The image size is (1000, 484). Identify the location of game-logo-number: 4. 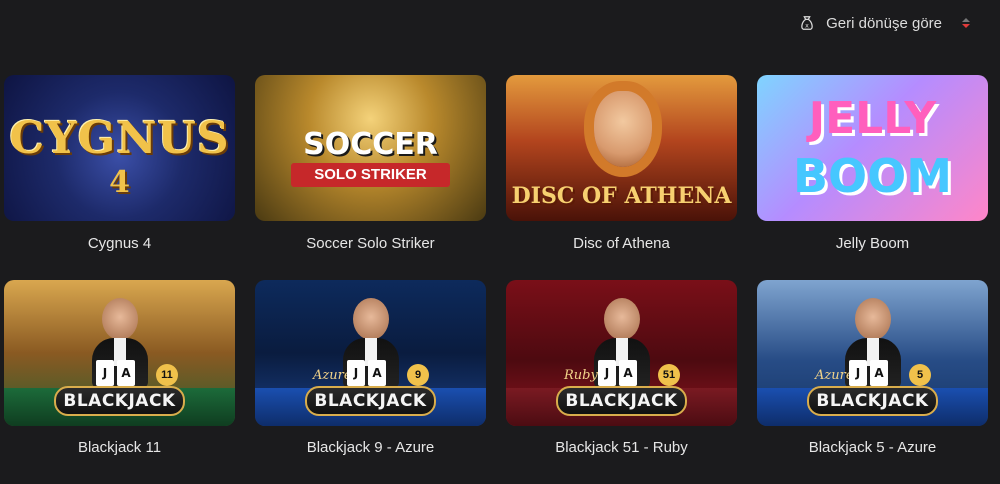
(119, 182).